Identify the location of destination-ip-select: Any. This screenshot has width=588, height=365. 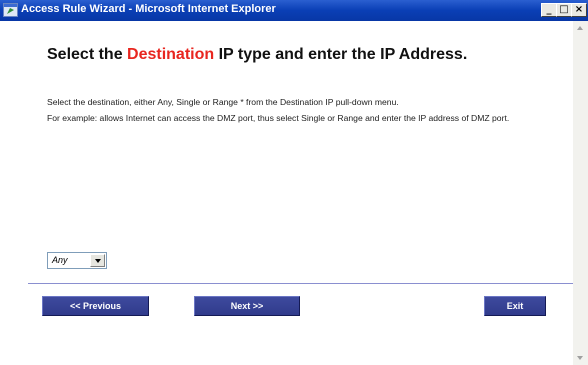
(77, 260).